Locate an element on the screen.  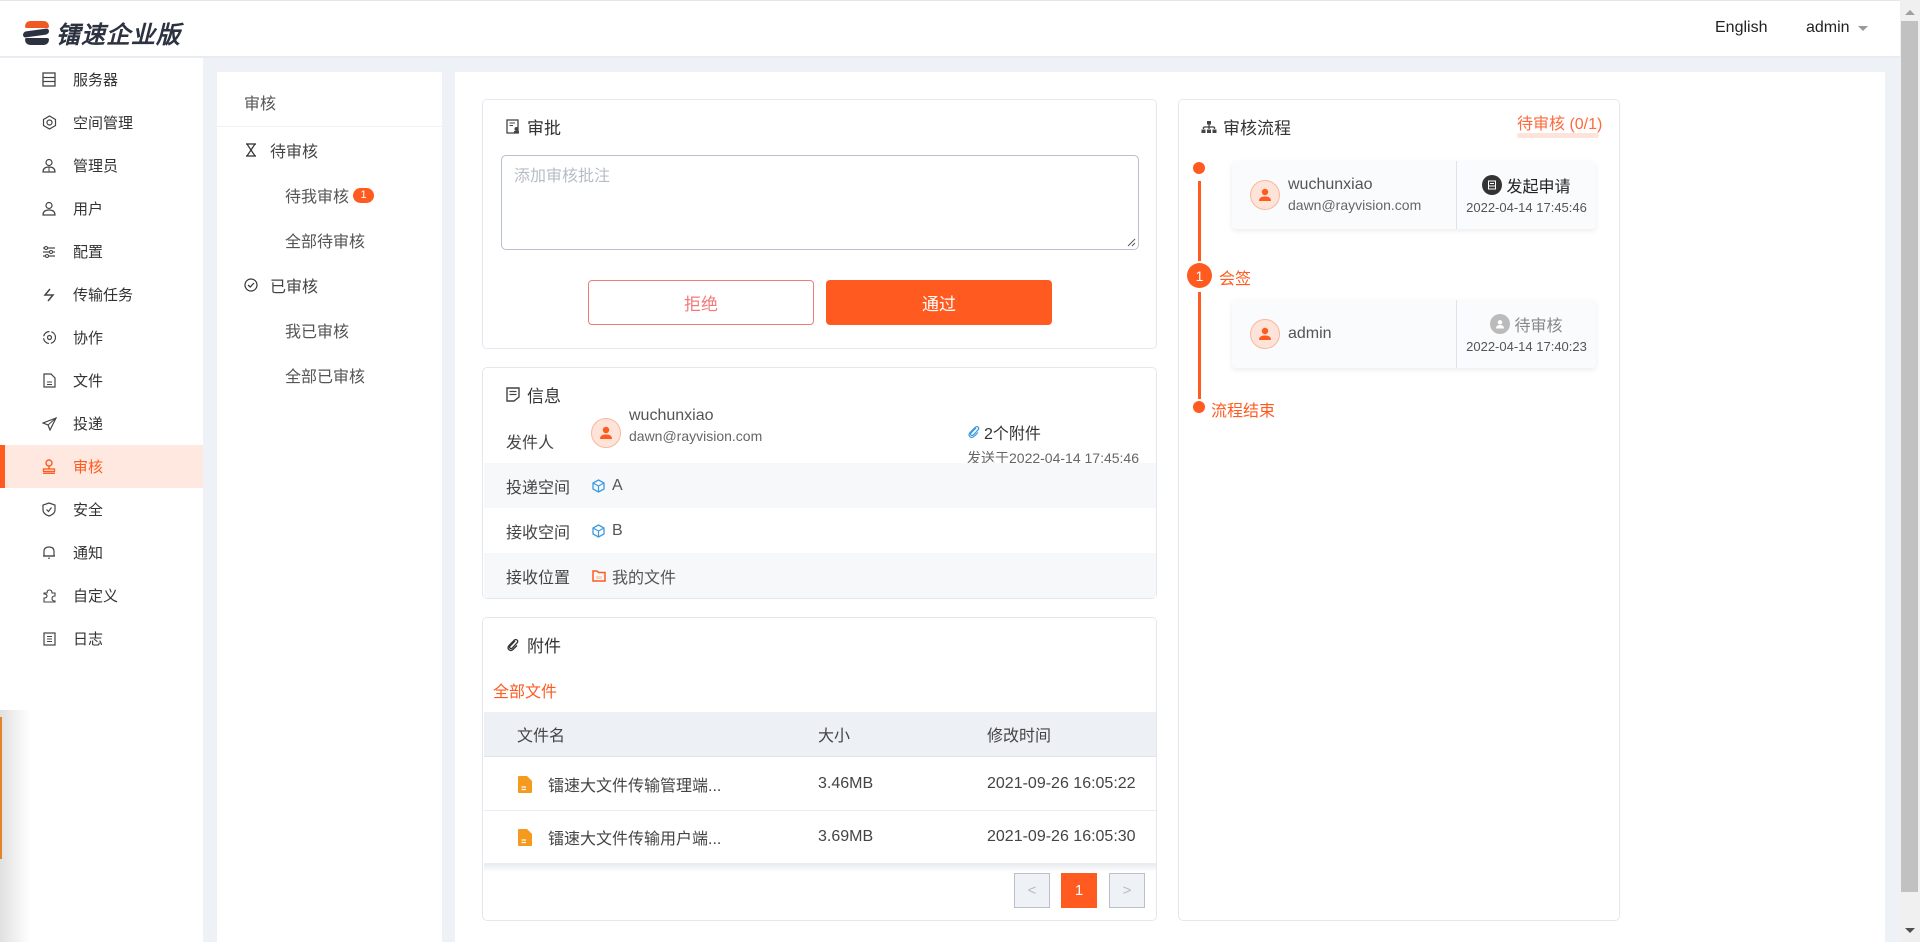
sidebar-item-label: 通知 is located at coordinates (88, 553).